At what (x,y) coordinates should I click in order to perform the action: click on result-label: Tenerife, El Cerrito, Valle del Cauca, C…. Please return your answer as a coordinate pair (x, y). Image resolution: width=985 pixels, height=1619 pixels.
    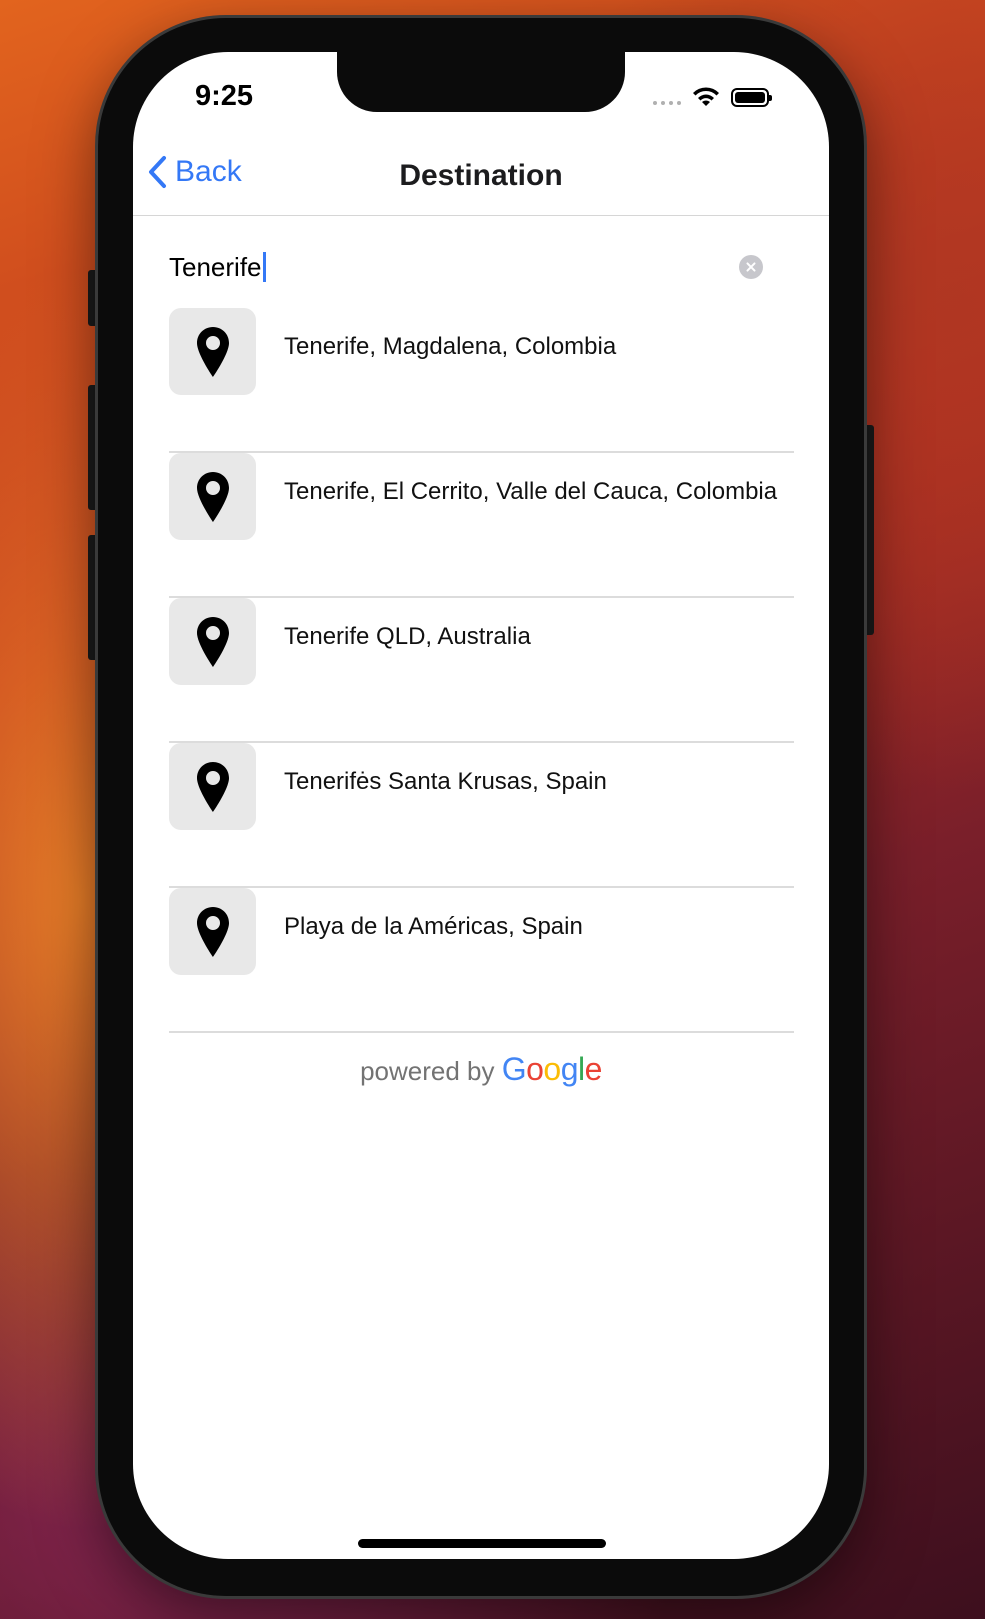
    Looking at the image, I should click on (531, 491).